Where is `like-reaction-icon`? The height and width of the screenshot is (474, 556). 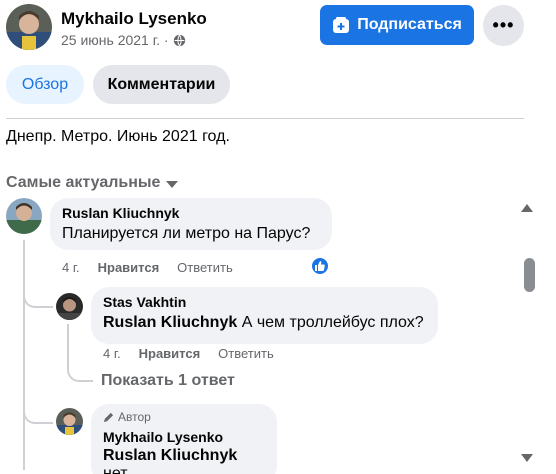
like-reaction-icon is located at coordinates (320, 266).